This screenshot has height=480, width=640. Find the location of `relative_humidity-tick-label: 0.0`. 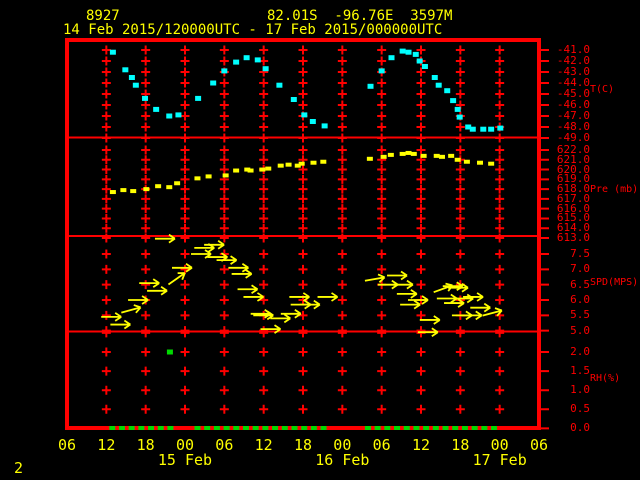

relative_humidity-tick-label: 0.0 is located at coordinates (580, 428).